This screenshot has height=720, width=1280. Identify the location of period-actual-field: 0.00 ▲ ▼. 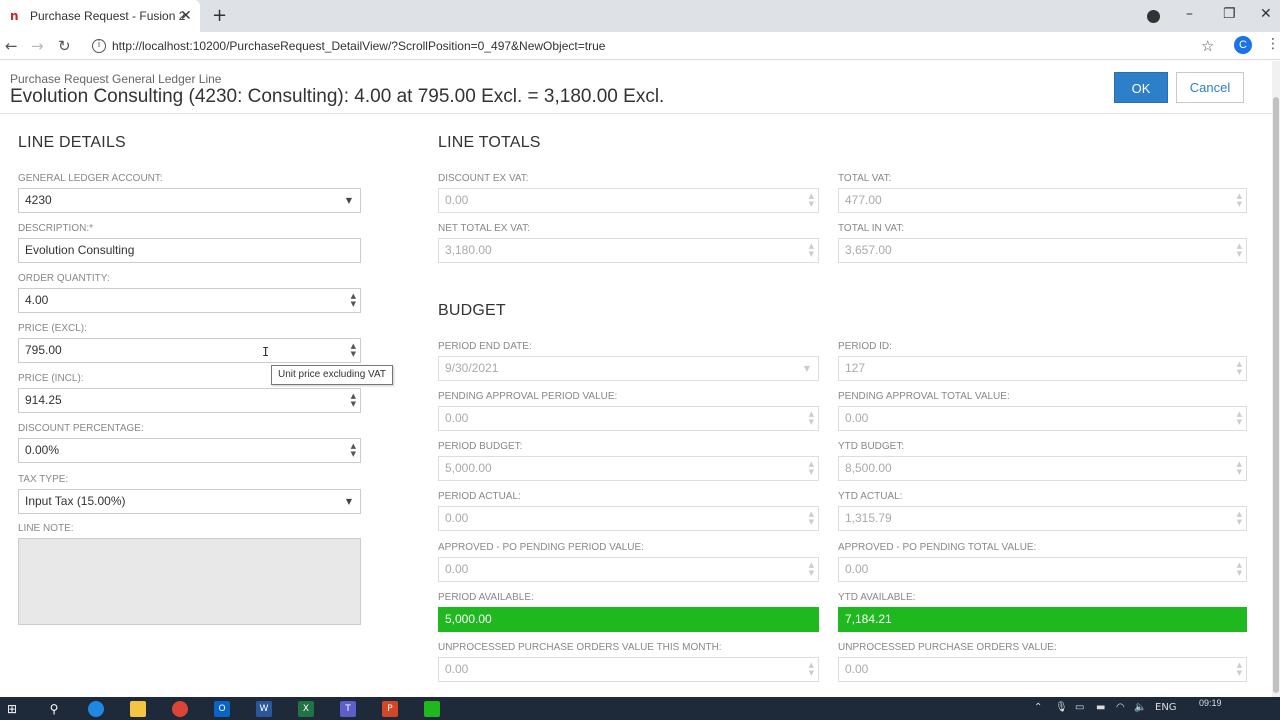
(628, 518).